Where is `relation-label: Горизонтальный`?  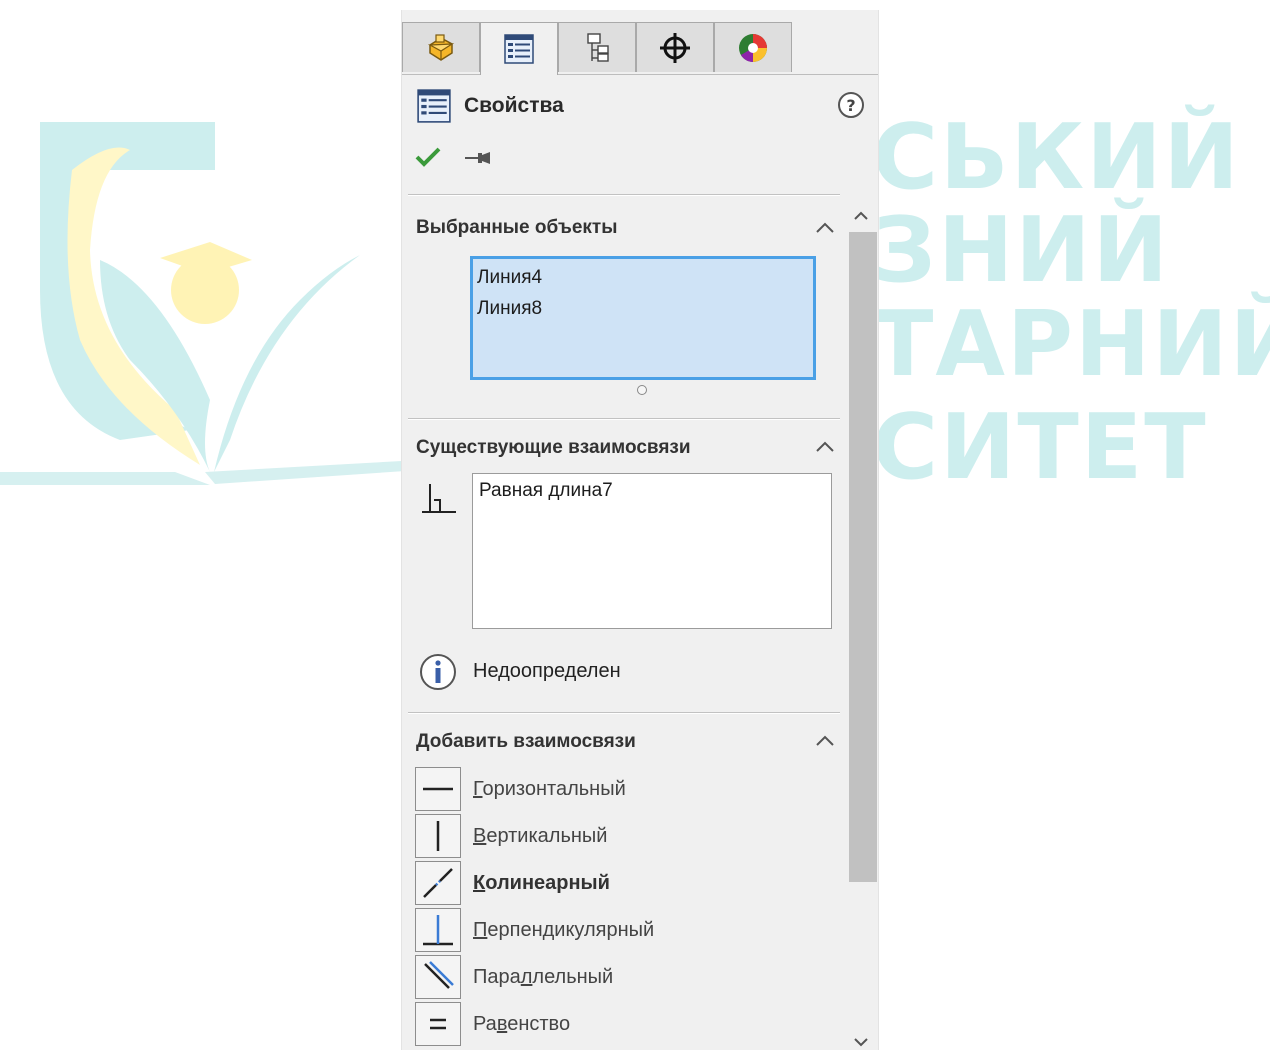 relation-label: Горизонтальный is located at coordinates (549, 789).